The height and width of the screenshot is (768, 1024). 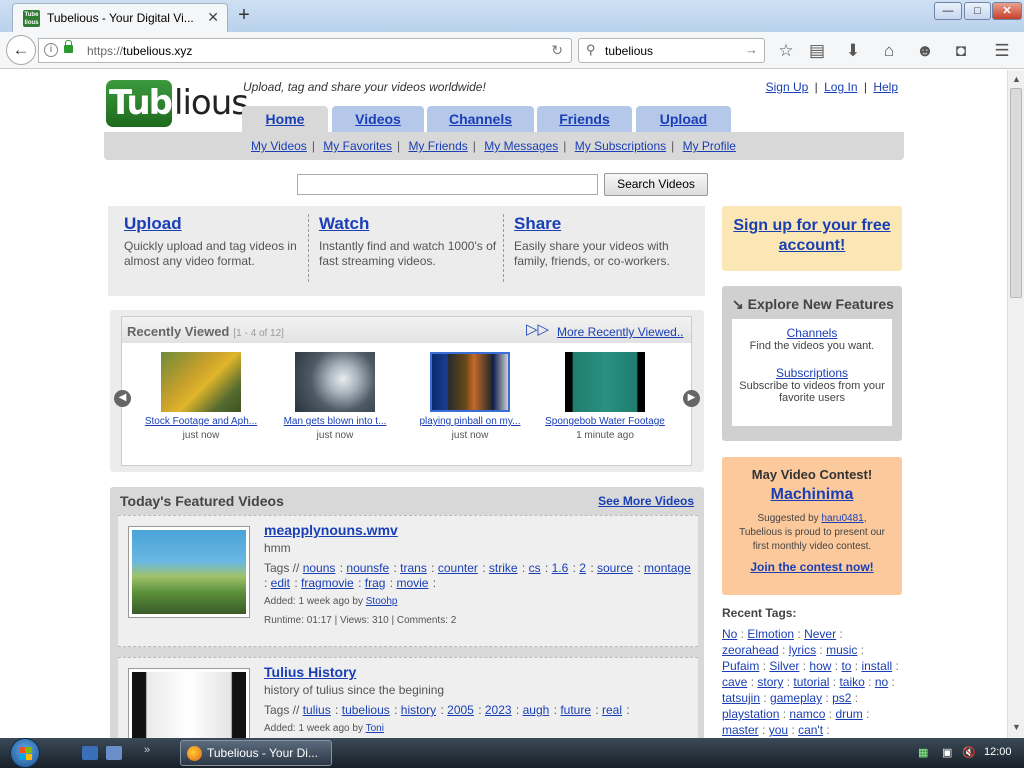 I want to click on contest-user-link: haru0481, so click(x=842, y=518).